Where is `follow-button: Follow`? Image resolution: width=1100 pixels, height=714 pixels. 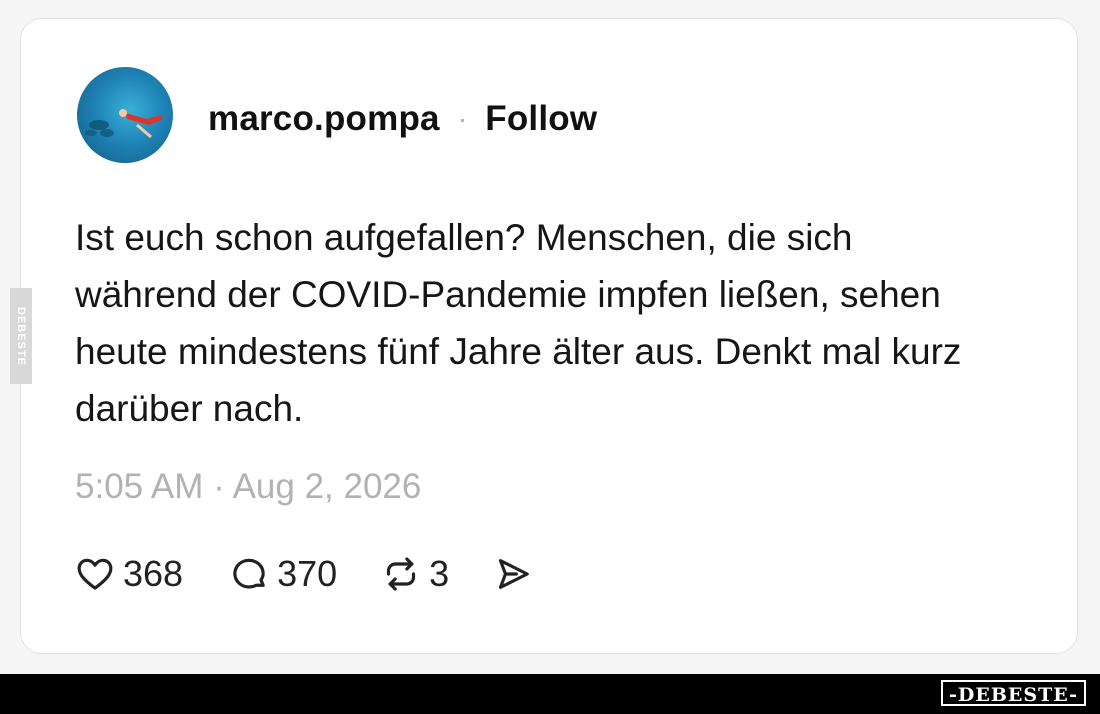 follow-button: Follow is located at coordinates (541, 119).